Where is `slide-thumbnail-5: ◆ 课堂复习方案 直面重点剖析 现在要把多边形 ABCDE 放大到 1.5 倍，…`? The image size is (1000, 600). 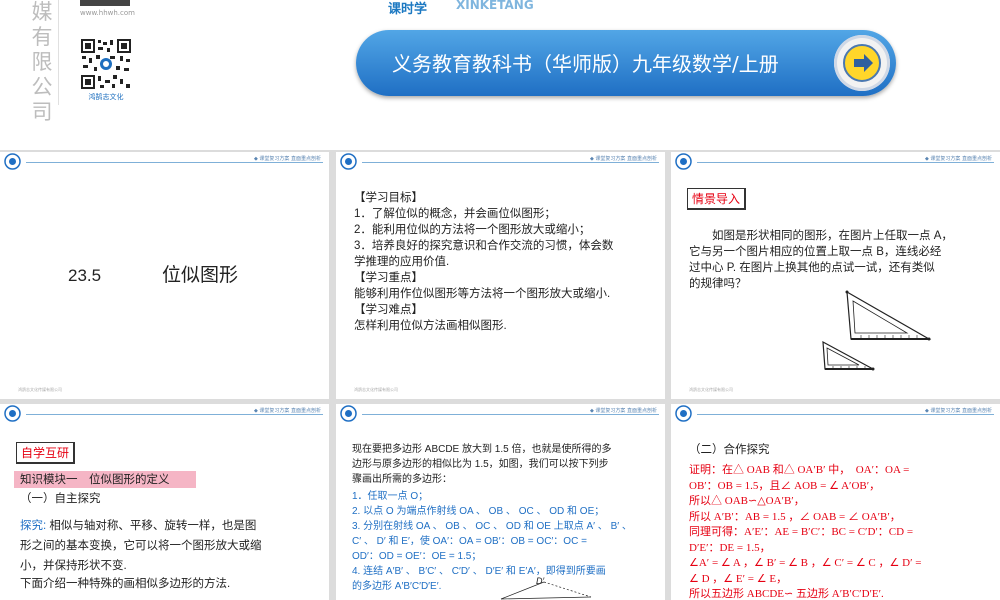
slide-thumbnail-5: ◆ 课堂复习方案 直面重点剖析 现在要把多边形 ABCDE 放大到 1.5 倍，… is located at coordinates (500, 502).